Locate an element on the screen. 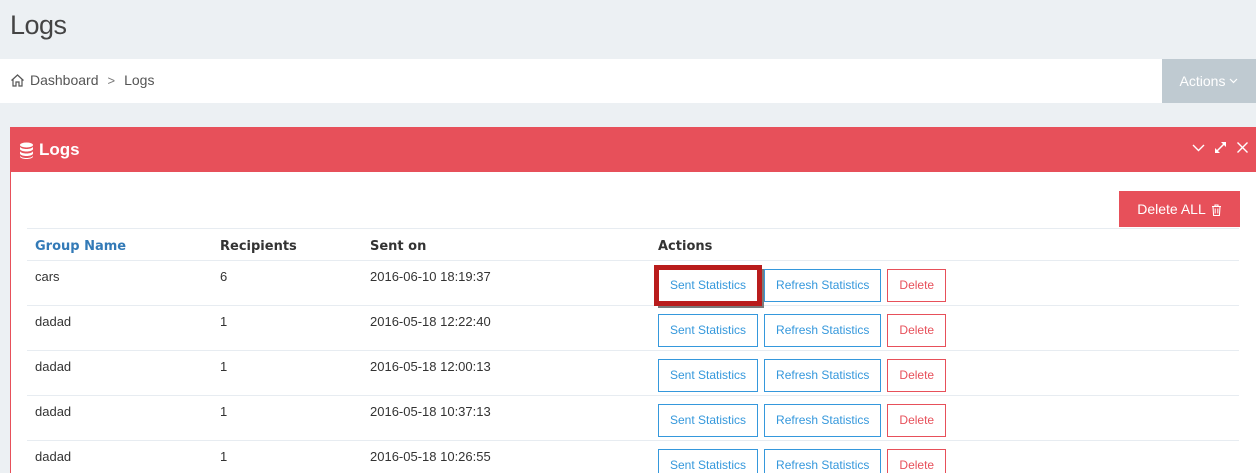 Image resolution: width=1256 pixels, height=473 pixels. sent-on-cell: 2016-05-18 10:37:13 is located at coordinates (506, 418).